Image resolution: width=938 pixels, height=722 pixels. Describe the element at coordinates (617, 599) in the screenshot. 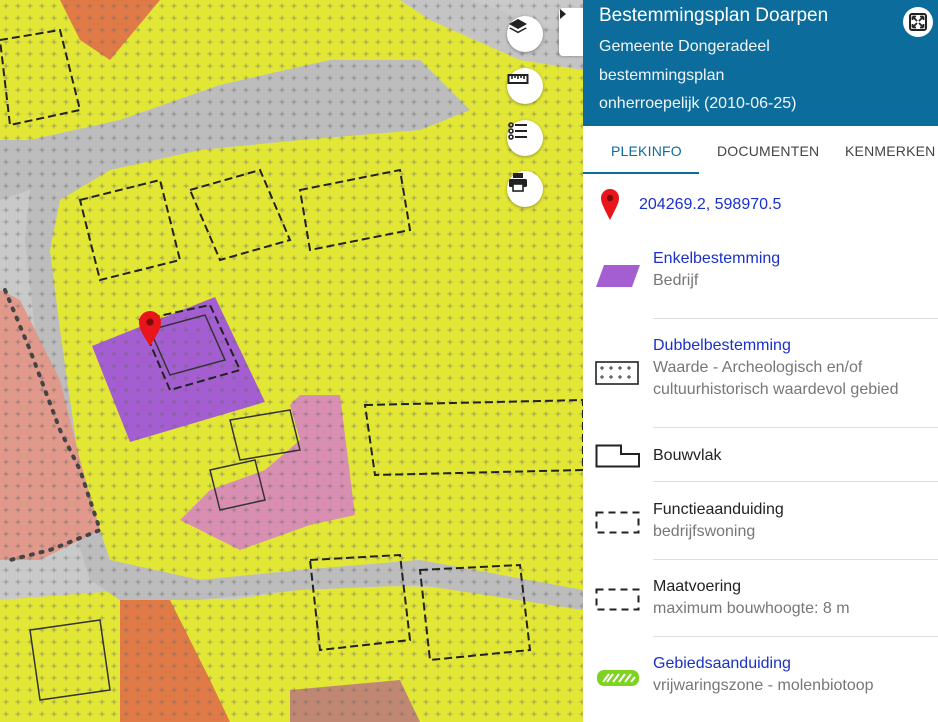

I see `maatvoering-dashed-icon` at that location.